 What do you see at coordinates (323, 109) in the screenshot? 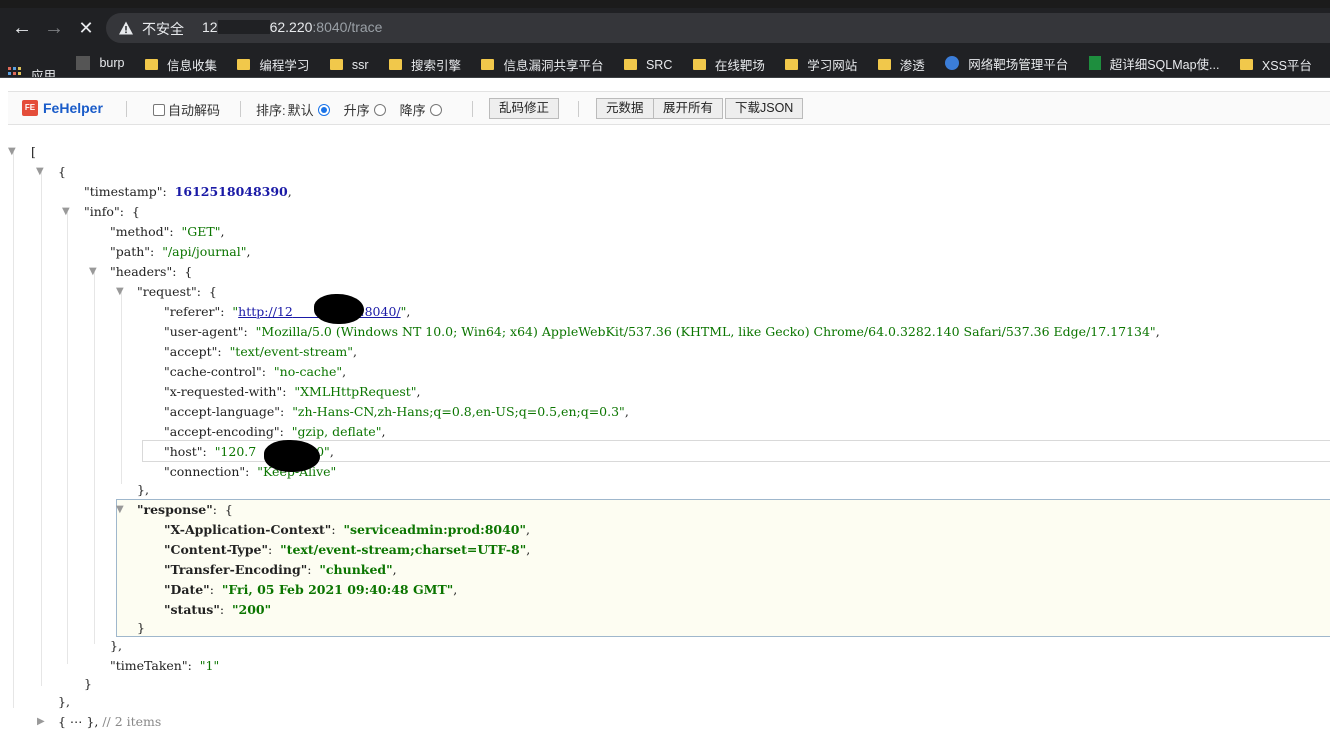
I see `sort-default-radio` at bounding box center [323, 109].